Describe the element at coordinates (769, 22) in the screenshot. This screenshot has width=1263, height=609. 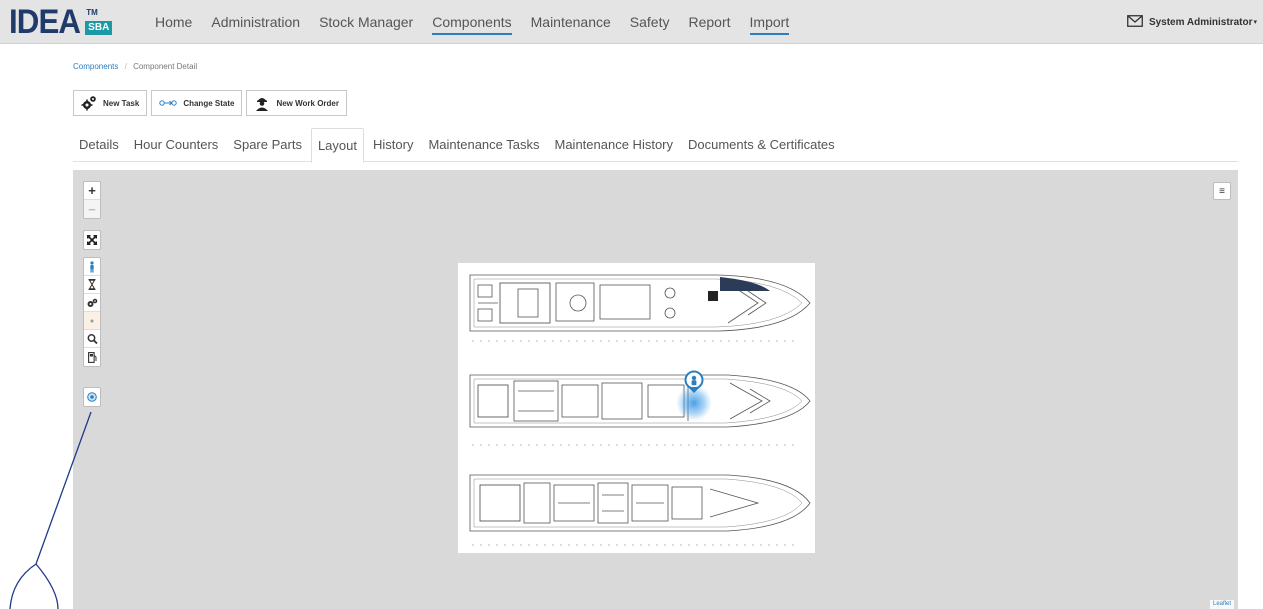
I see `nav-import: Import` at that location.